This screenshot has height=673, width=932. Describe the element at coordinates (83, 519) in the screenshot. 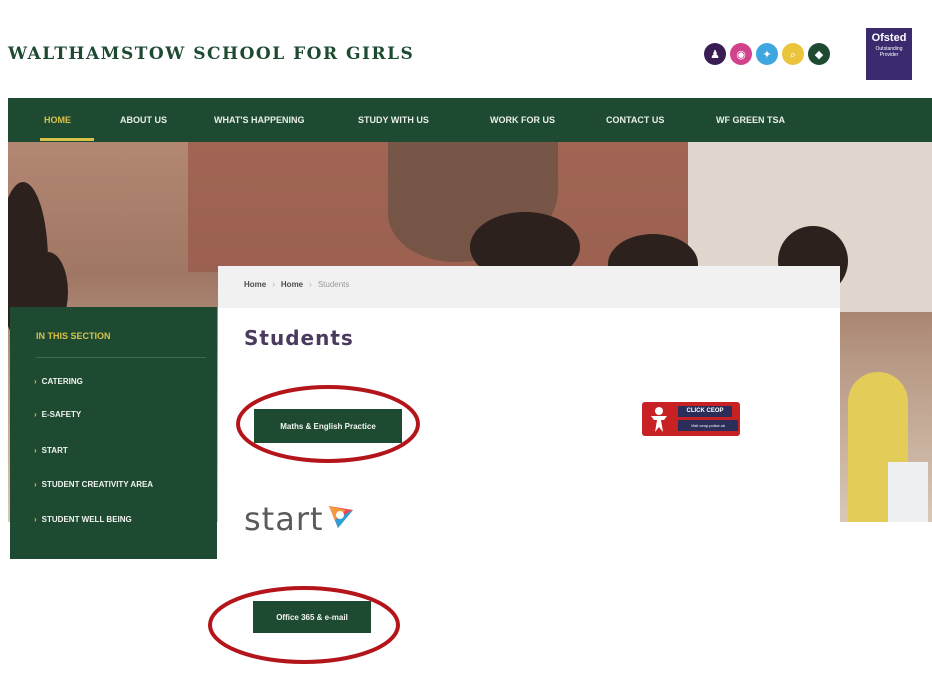

I see `sidebar-item-student-well-being: › STUDENT WELL BEING` at that location.